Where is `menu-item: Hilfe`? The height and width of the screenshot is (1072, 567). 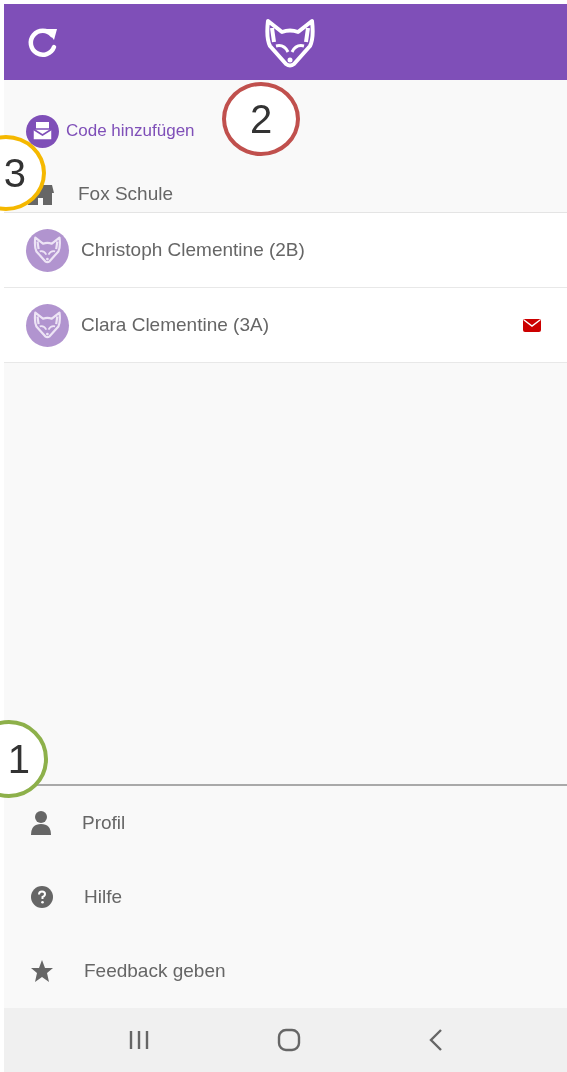
menu-item: Hilfe is located at coordinates (285, 897).